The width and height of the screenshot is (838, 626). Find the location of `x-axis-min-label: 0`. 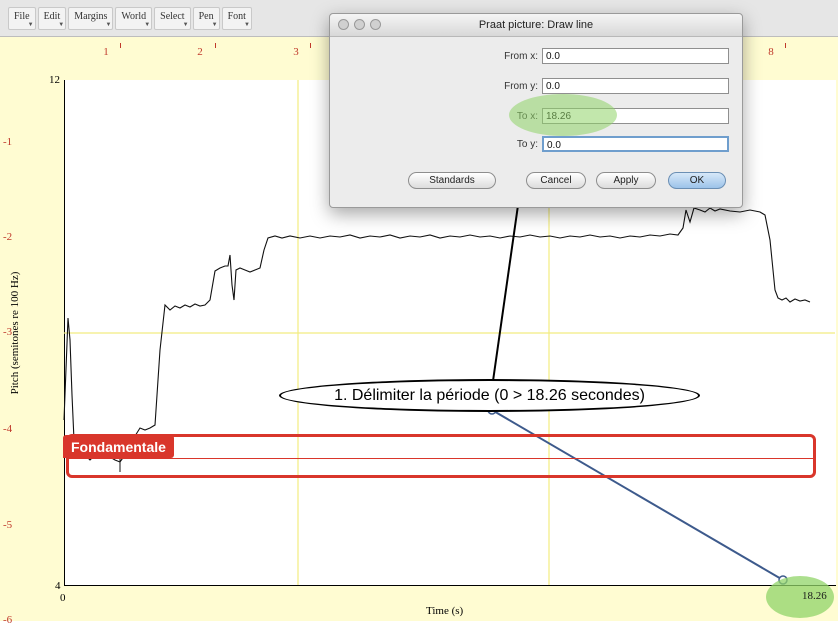

x-axis-min-label: 0 is located at coordinates (63, 598).